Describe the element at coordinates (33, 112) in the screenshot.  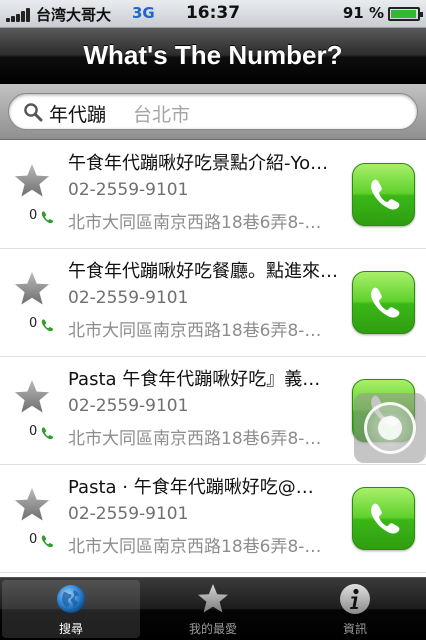
I see `search-icon` at that location.